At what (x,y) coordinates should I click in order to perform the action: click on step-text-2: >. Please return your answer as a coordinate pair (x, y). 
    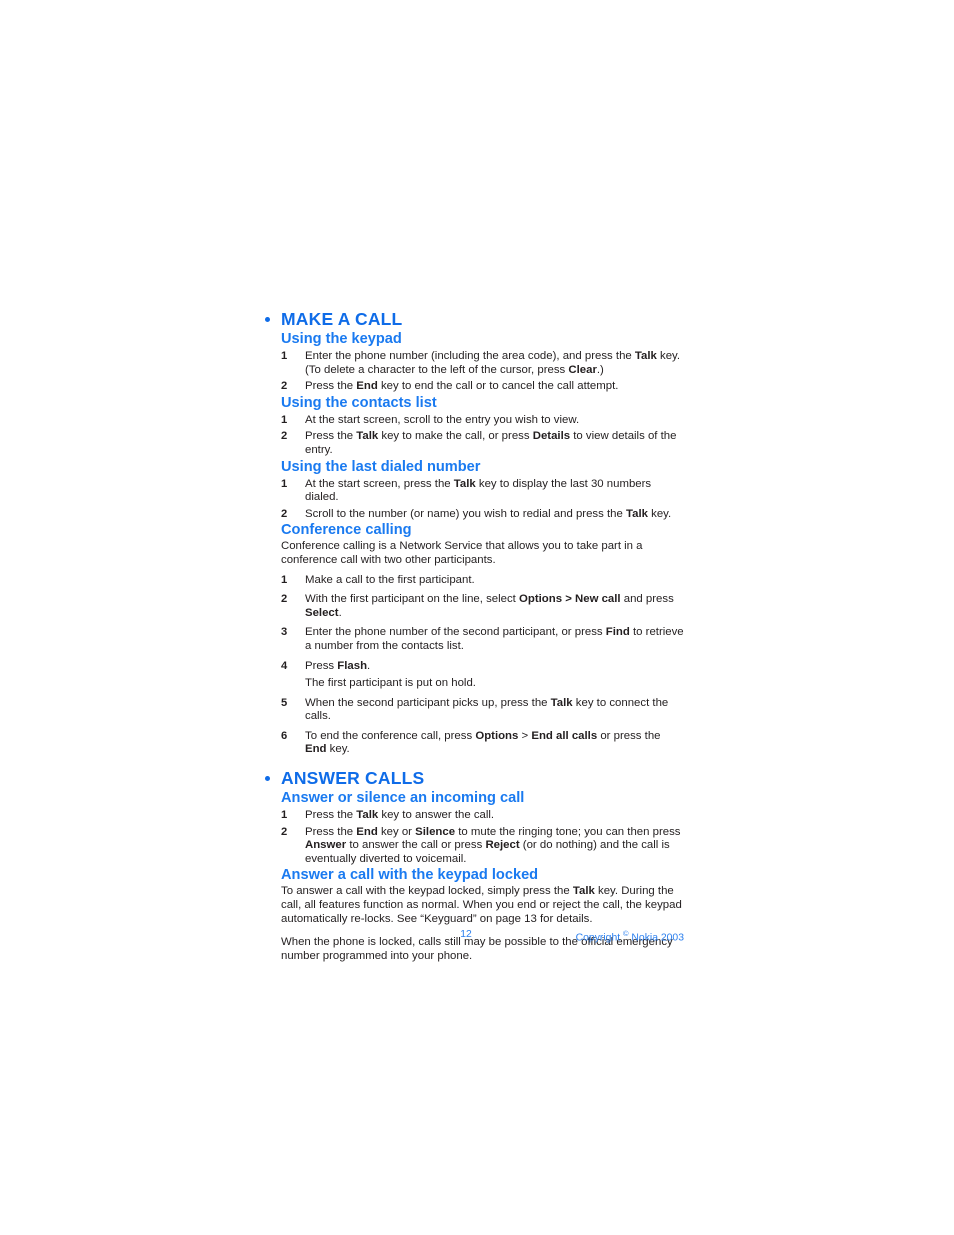
    Looking at the image, I should click on (525, 735).